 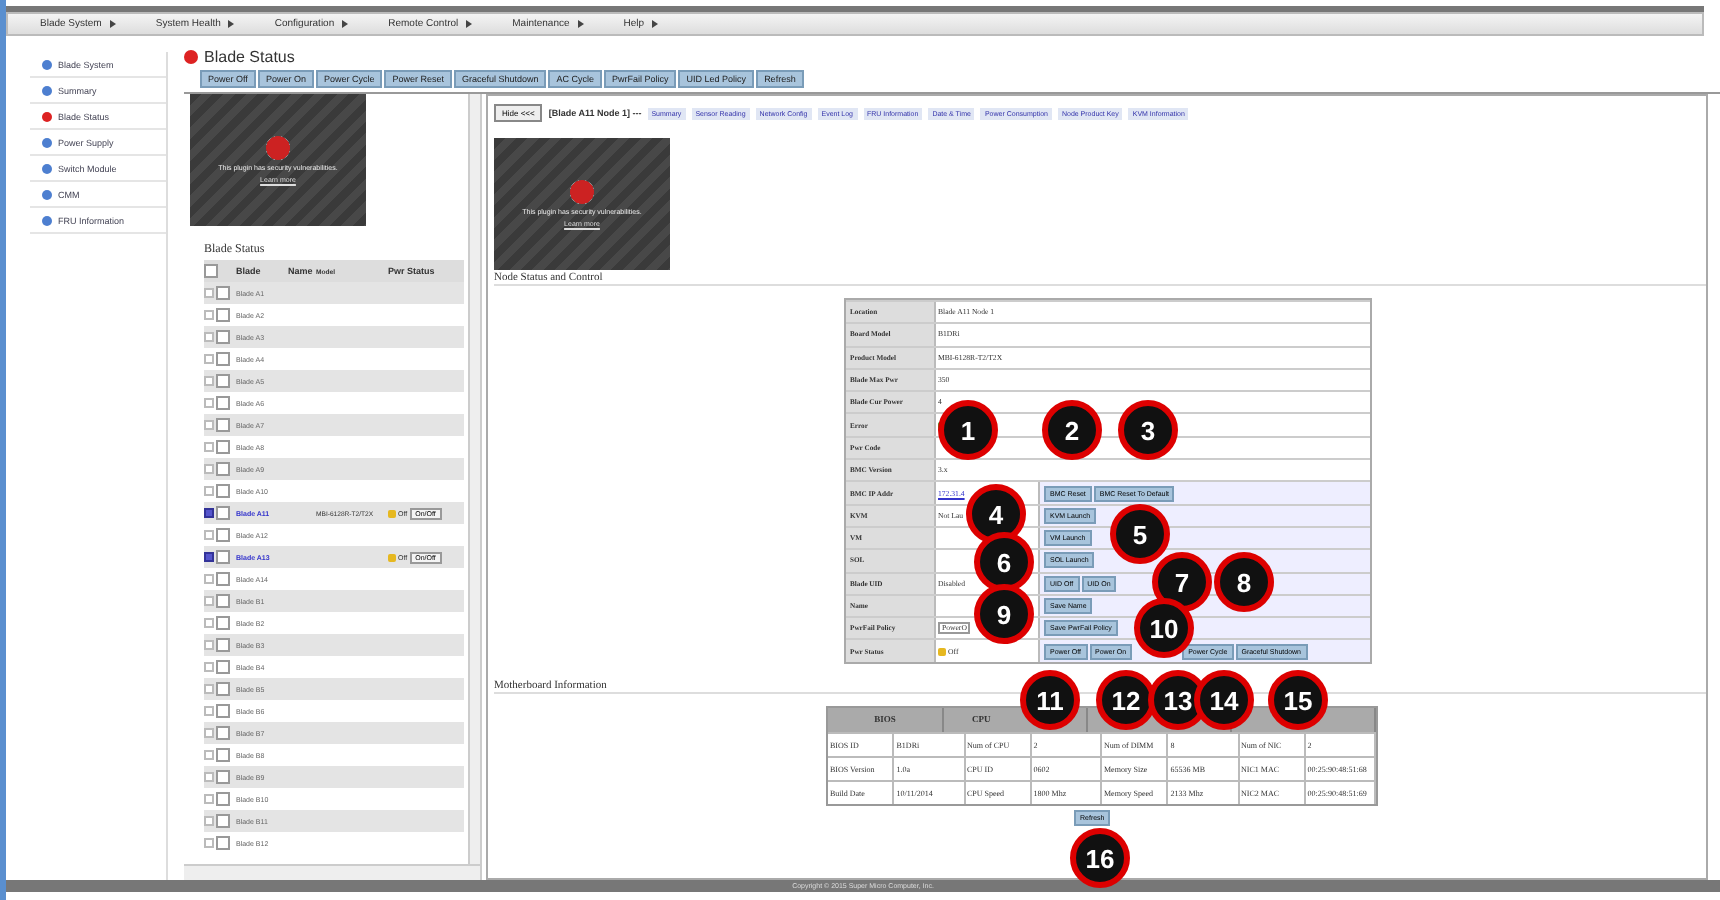 I want to click on callout-badge: 16, so click(x=1100, y=858).